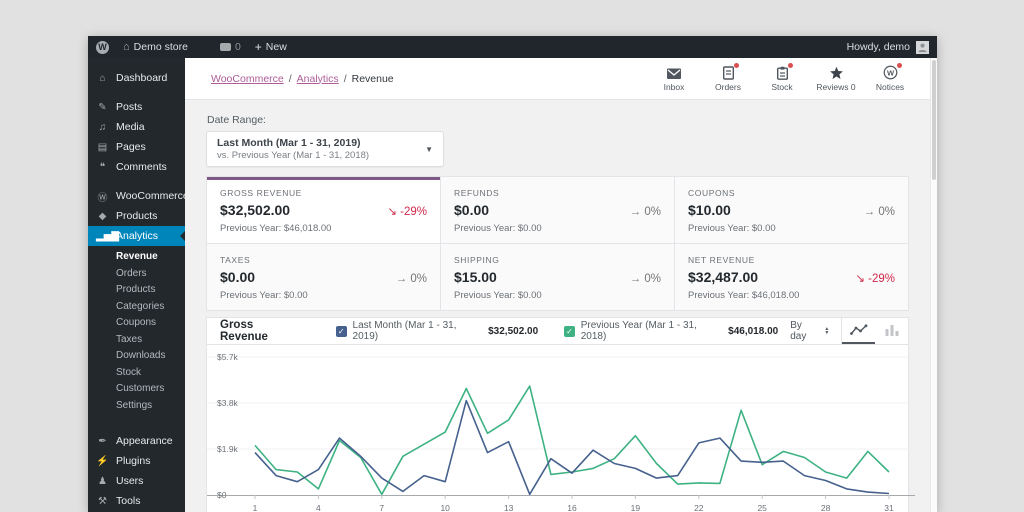 The height and width of the screenshot is (512, 1024). What do you see at coordinates (723, 277) in the screenshot?
I see `card-value: $32,487.00` at bounding box center [723, 277].